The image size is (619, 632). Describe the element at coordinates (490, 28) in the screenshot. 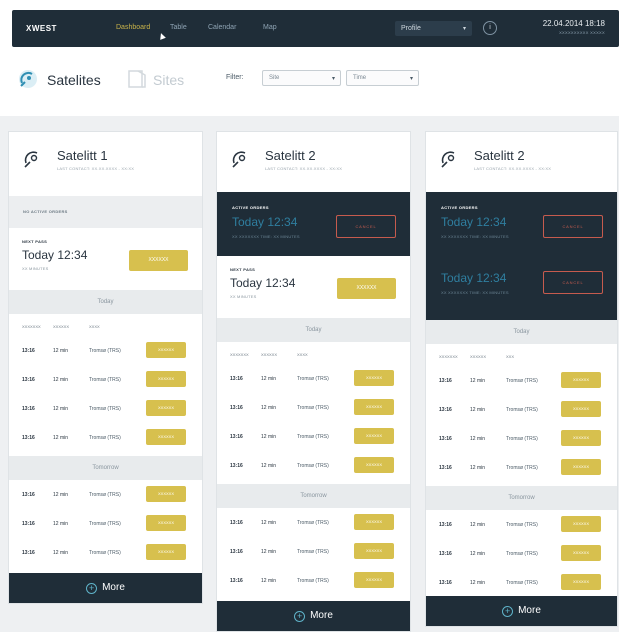

I see `info-icon: i` at that location.